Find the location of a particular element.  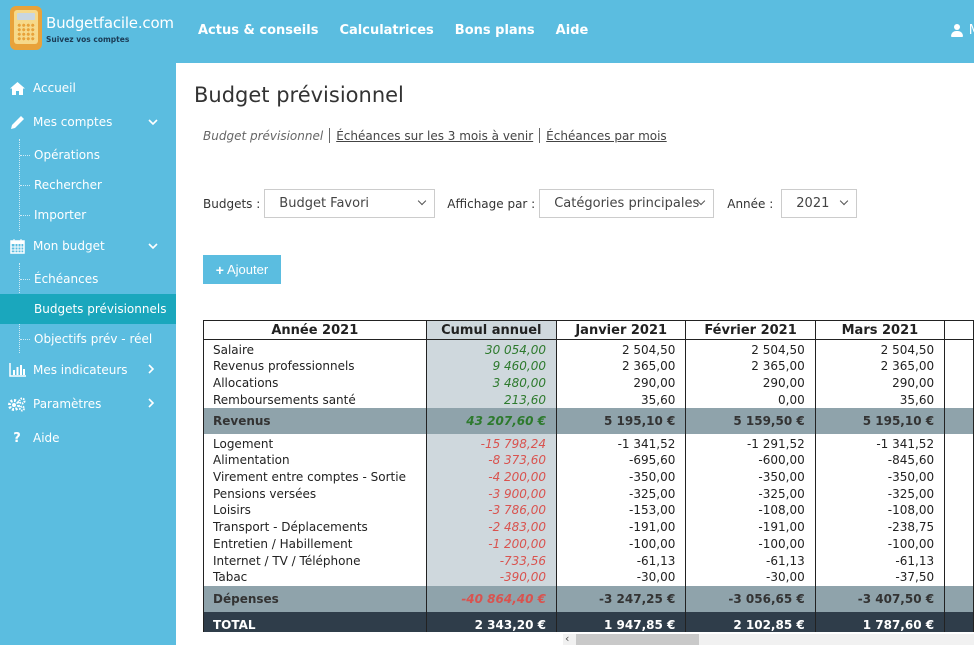

calculator-logo-icon is located at coordinates (26, 28).